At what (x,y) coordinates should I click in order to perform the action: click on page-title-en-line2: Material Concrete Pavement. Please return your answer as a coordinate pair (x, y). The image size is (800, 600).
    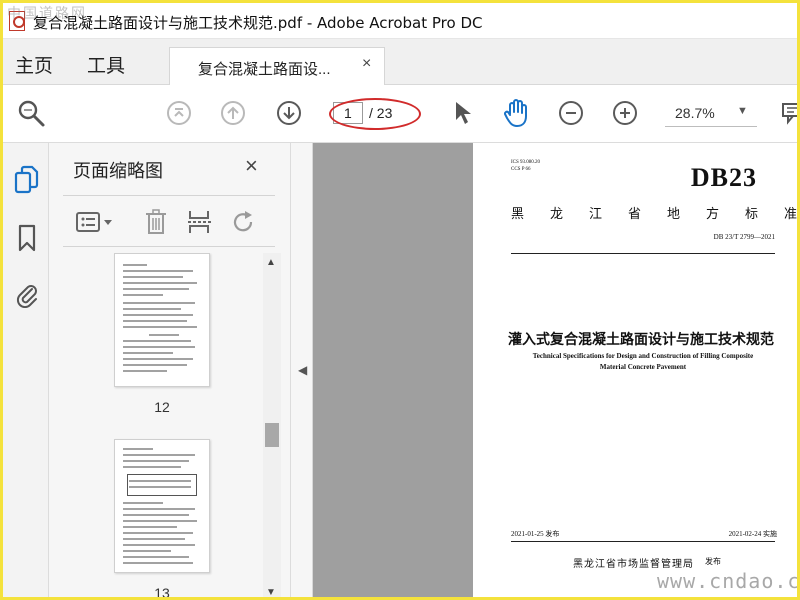
    Looking at the image, I should click on (643, 367).